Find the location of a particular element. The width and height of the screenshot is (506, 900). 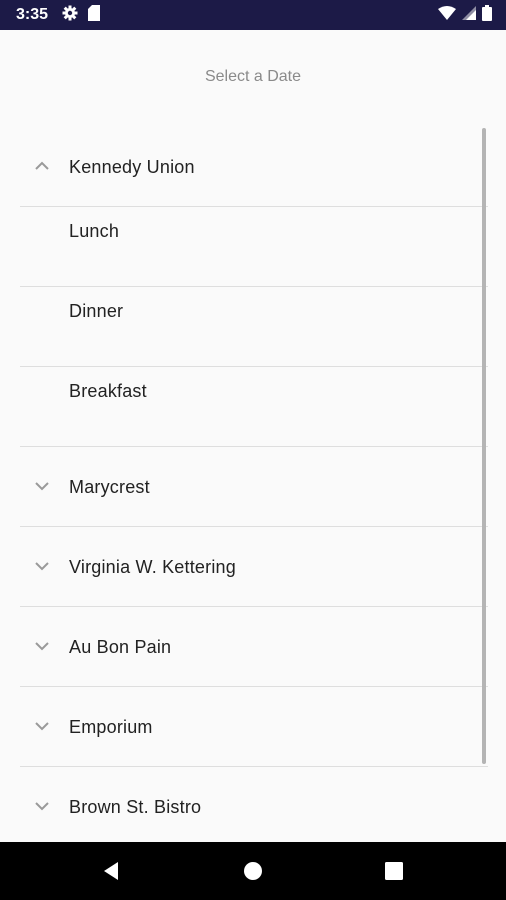

dining-hall-brown-st-bistro: Brown St. Bistro is located at coordinates (254, 804).